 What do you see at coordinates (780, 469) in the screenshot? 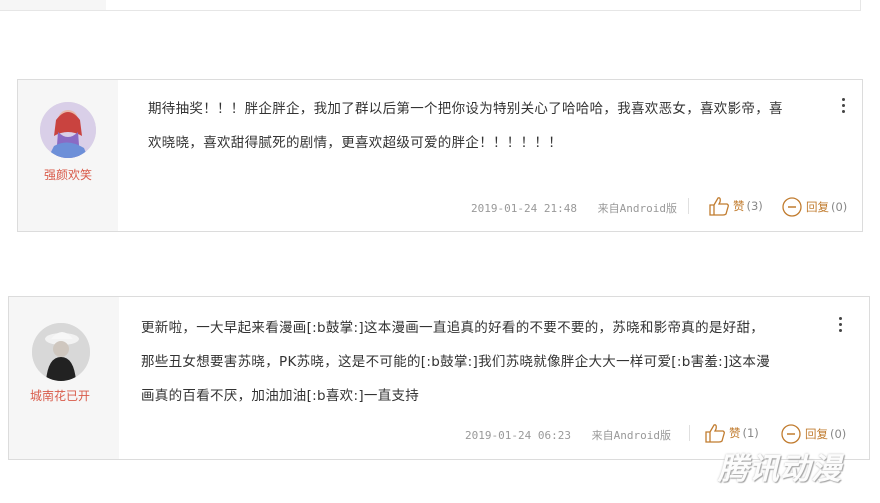
I see `watermark-logo: 腾讯动漫` at bounding box center [780, 469].